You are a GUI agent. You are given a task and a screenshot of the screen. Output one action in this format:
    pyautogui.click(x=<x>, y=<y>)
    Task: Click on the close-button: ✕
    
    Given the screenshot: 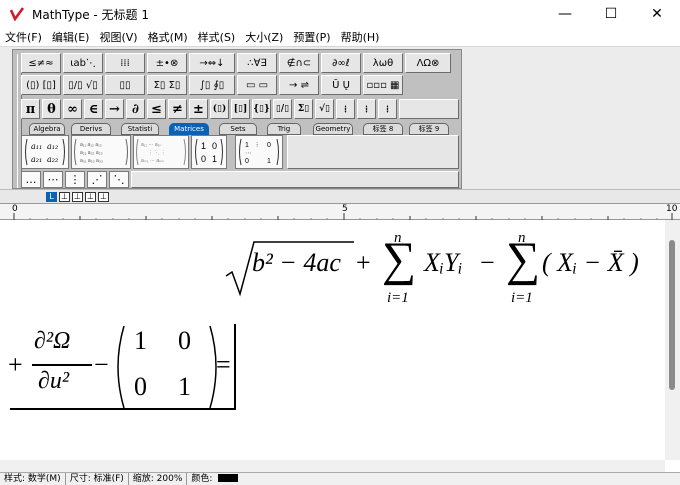 What is the action you would take?
    pyautogui.click(x=657, y=14)
    